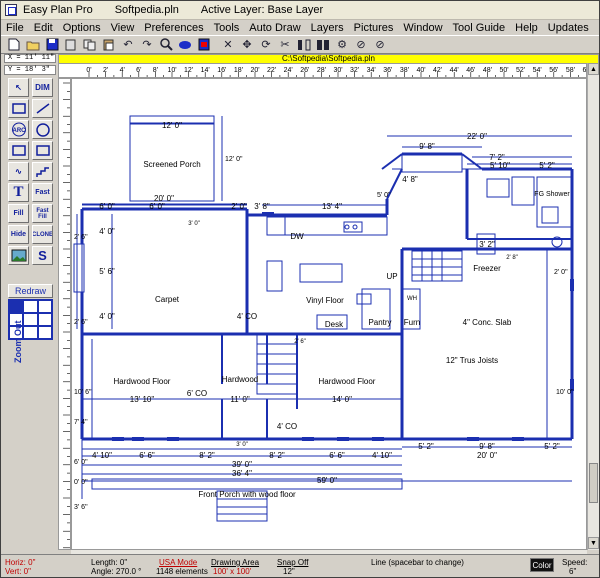 The width and height of the screenshot is (600, 578). What do you see at coordinates (228, 44) in the screenshot?
I see `delete-icon: ✕` at bounding box center [228, 44].